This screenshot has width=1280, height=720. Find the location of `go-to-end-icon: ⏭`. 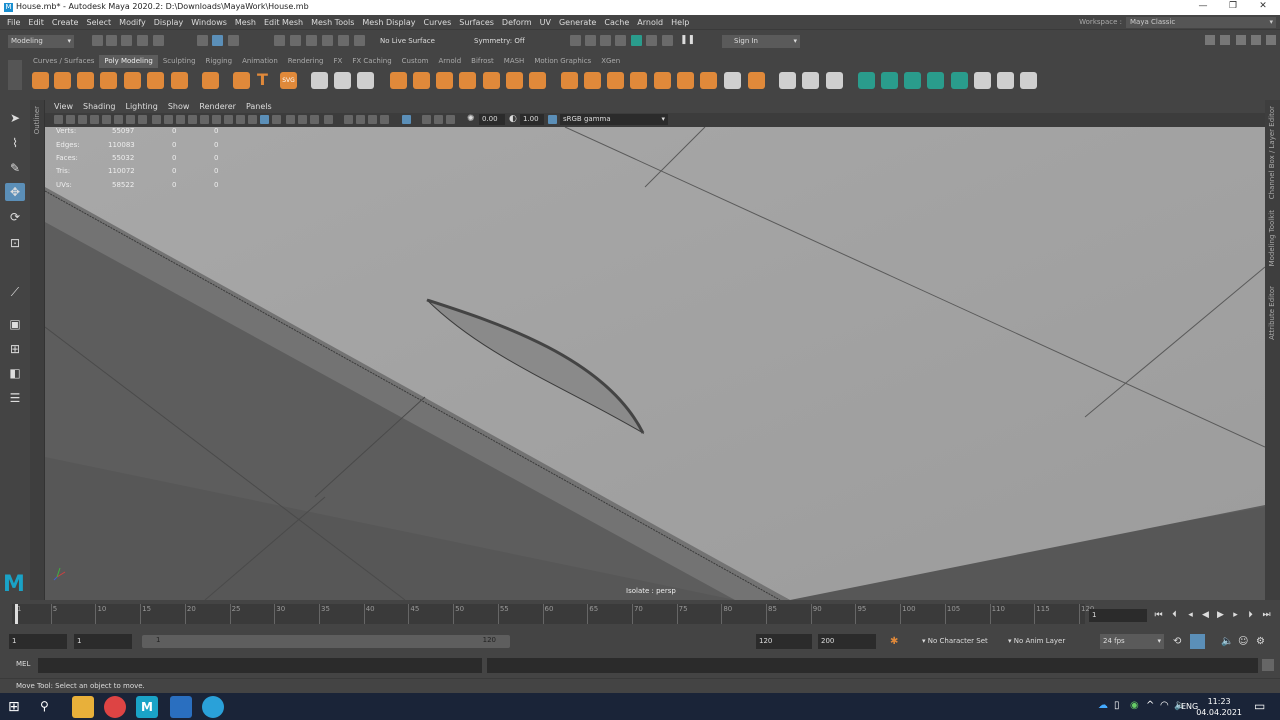

go-to-end-icon: ⏭ is located at coordinates (1266, 615).